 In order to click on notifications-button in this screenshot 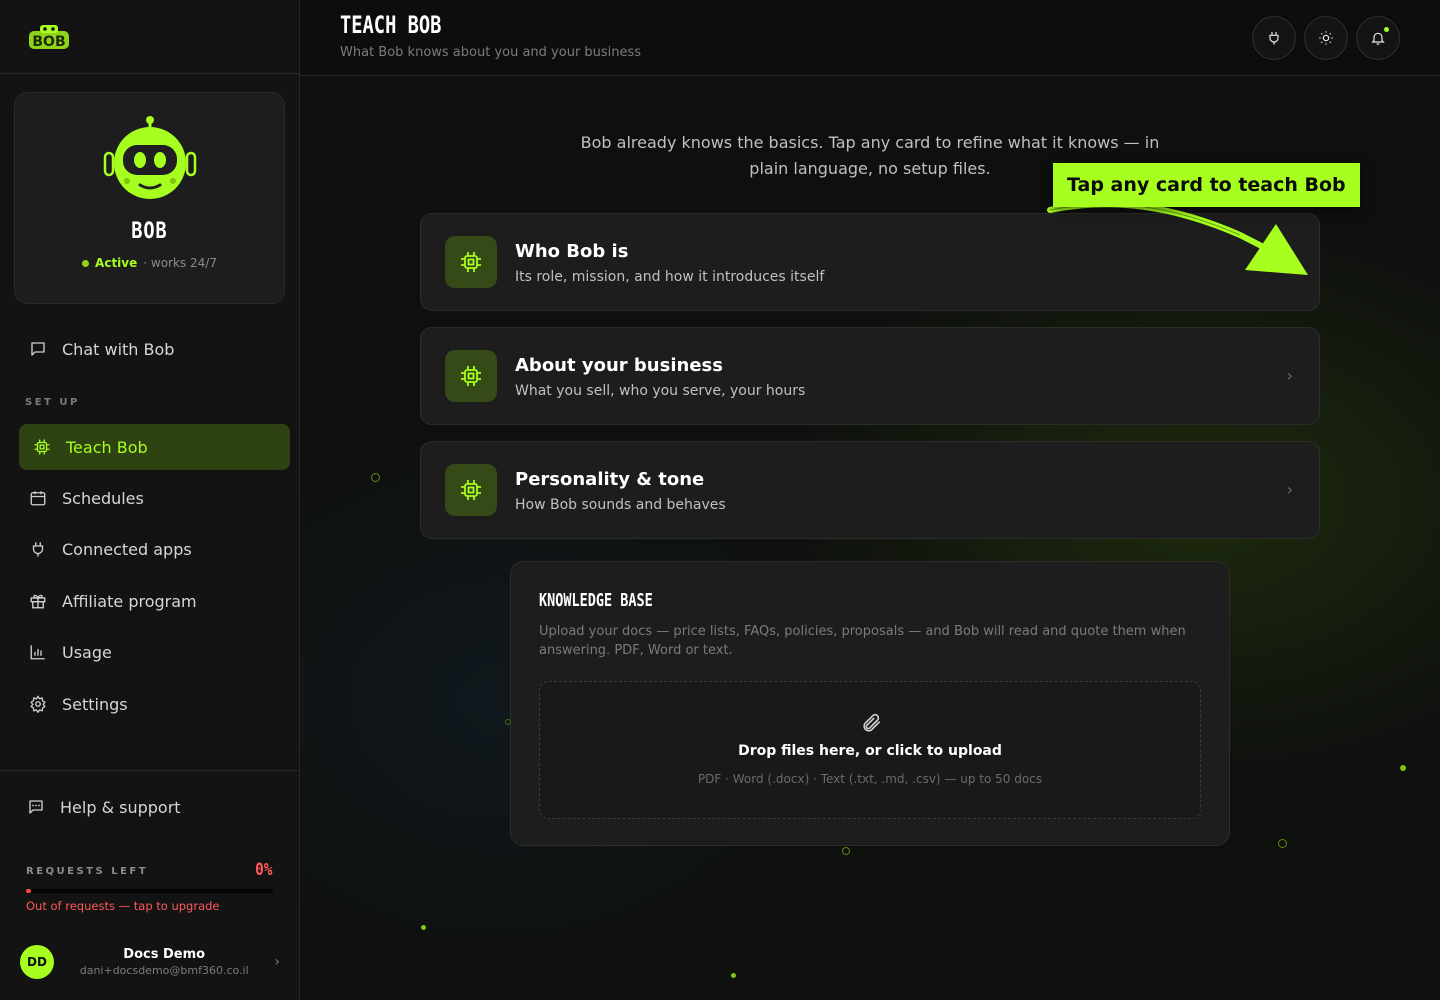, I will do `click(1378, 38)`.